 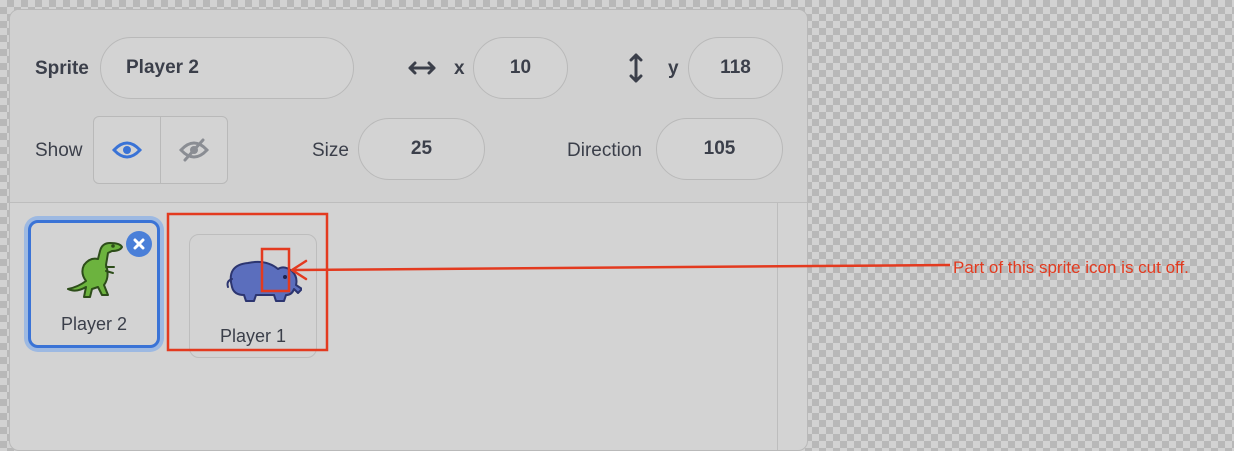 I want to click on show-sprite-button, so click(x=127, y=150).